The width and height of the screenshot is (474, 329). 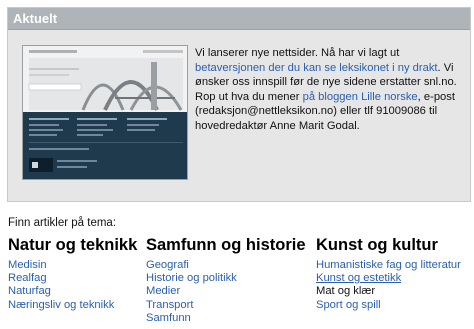 What do you see at coordinates (61, 305) in the screenshot?
I see `topic-link-naeringsliv: Næringsliv og teknikk` at bounding box center [61, 305].